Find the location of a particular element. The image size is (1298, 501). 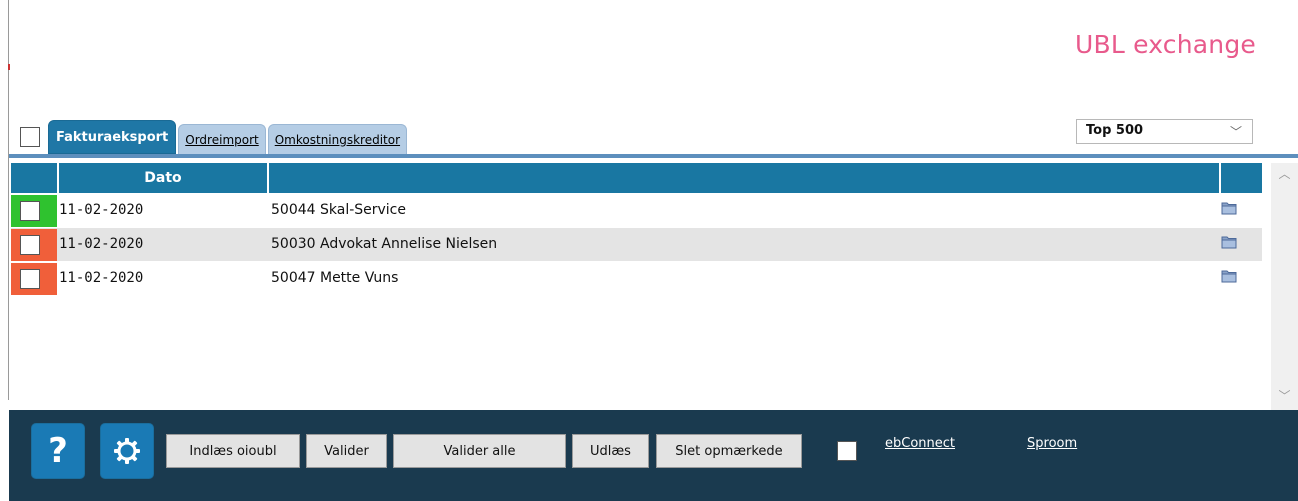

delete-marked-button: Slet opmærkede is located at coordinates (729, 451).